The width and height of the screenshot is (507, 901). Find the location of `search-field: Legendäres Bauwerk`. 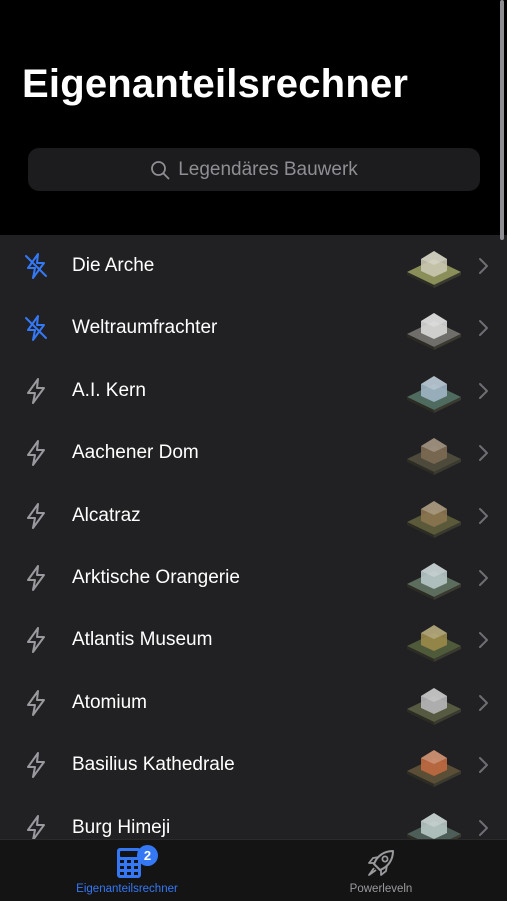

search-field: Legendäres Bauwerk is located at coordinates (254, 169).